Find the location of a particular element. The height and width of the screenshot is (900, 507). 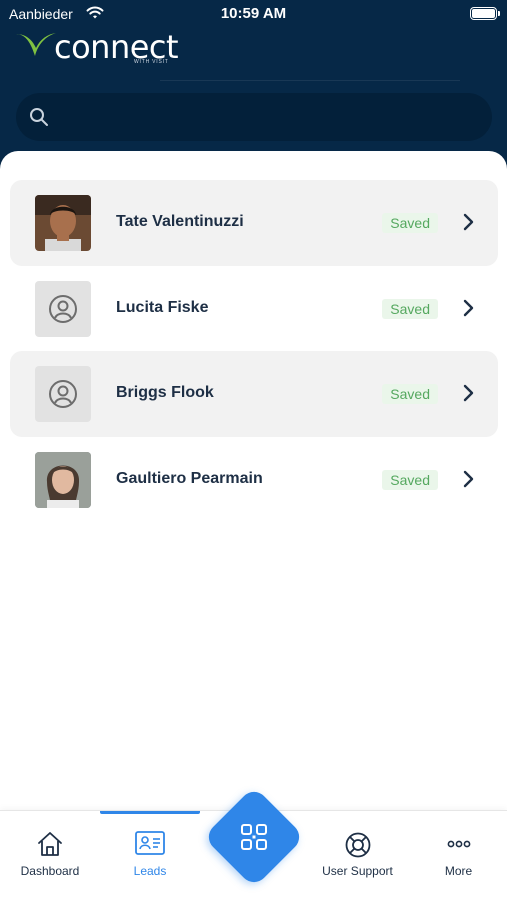

tab-label: User Support is located at coordinates (357, 871).